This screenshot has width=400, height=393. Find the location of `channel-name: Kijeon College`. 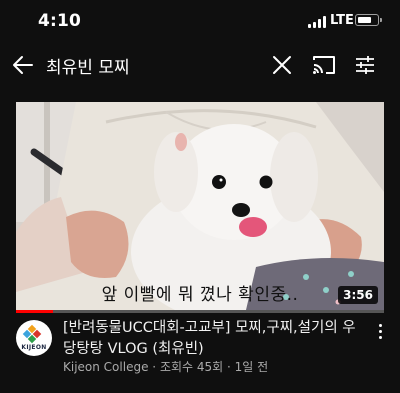

channel-name: Kijeon College is located at coordinates (105, 367).